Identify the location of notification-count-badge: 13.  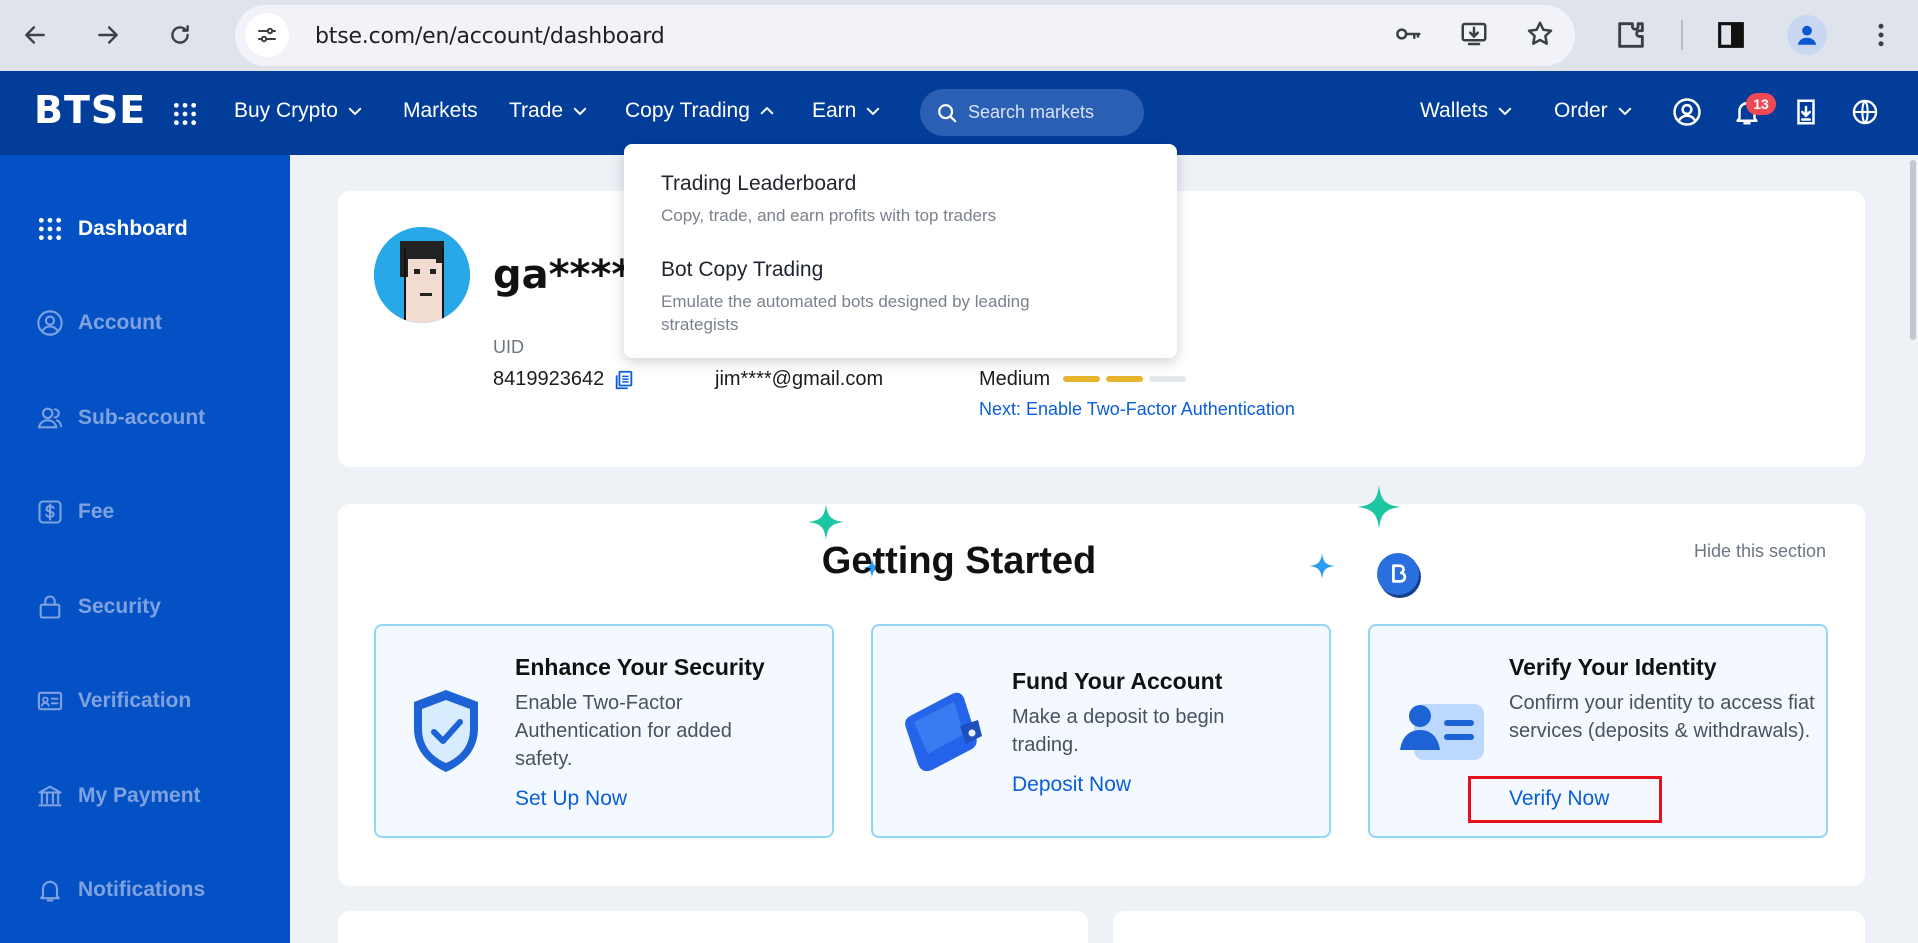
(1761, 104).